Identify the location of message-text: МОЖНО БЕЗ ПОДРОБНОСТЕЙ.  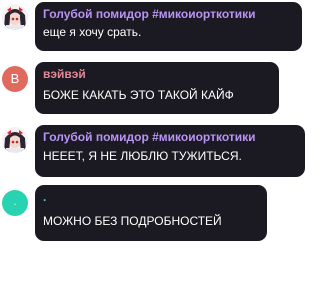
(132, 221).